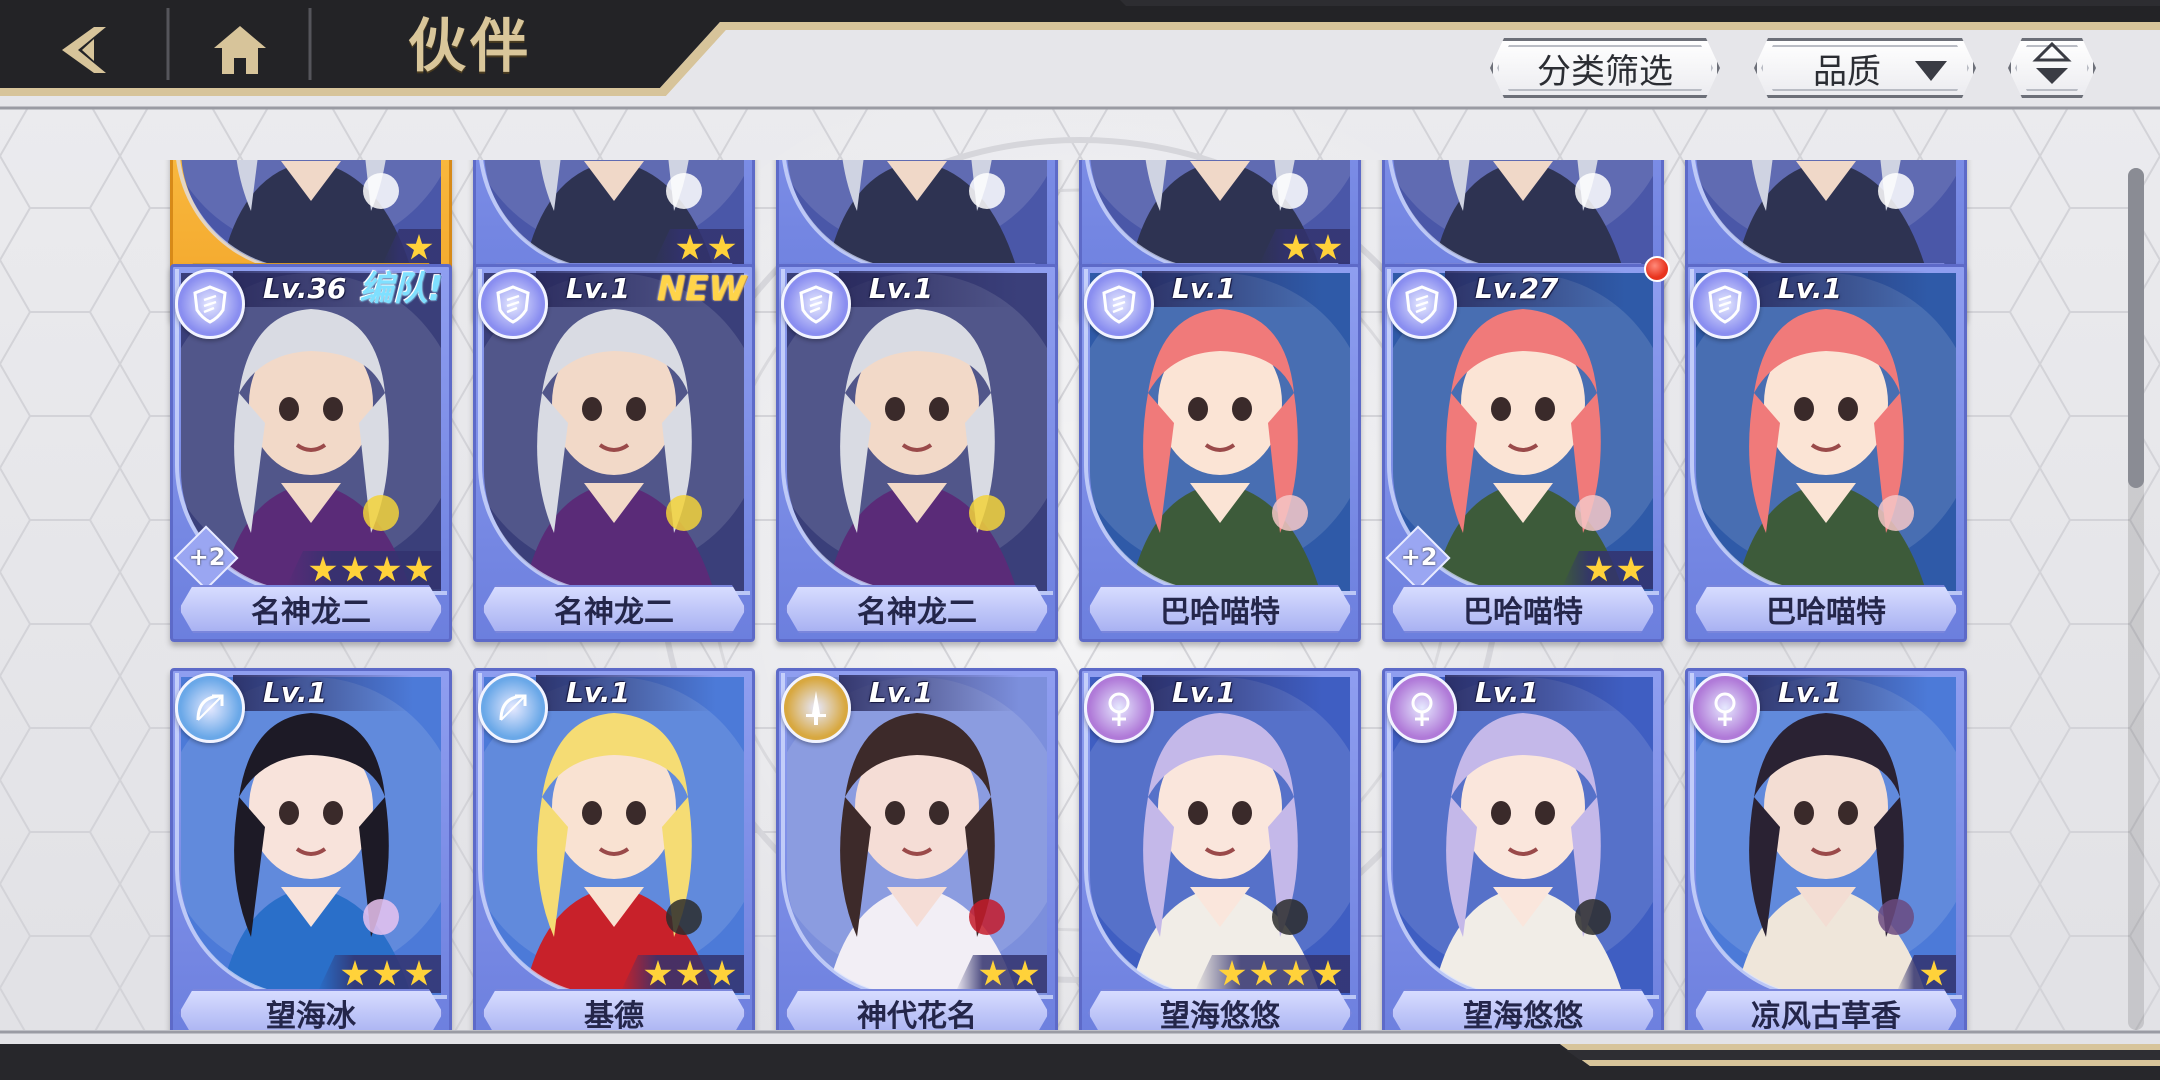 The width and height of the screenshot is (2160, 1080). I want to click on partner-card: Lv.1 望海冰, so click(311, 849).